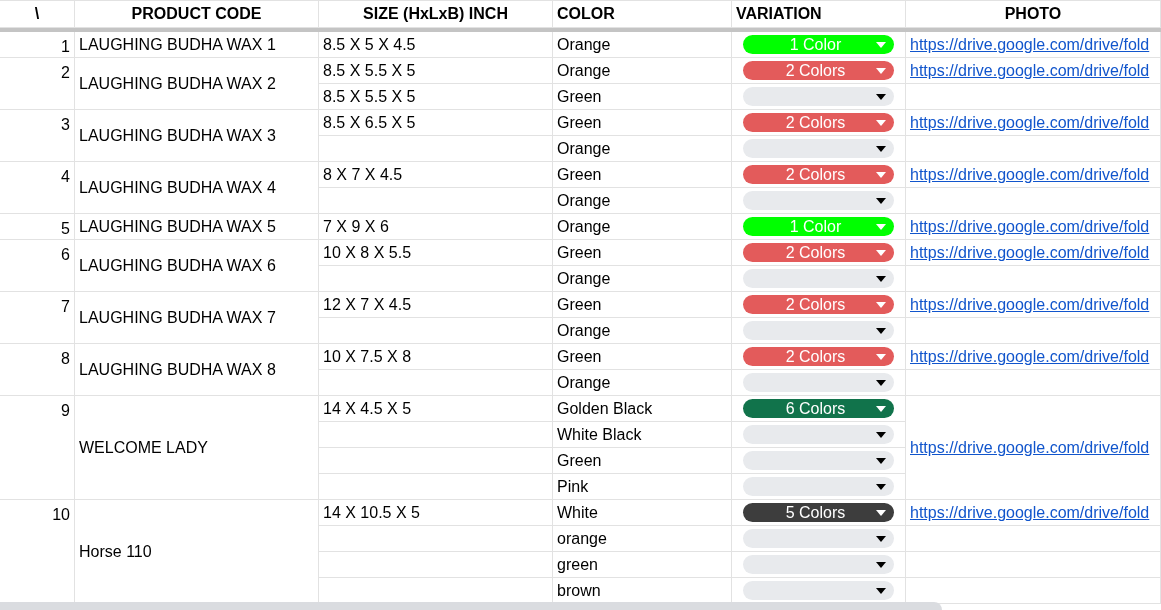 This screenshot has width=1161, height=610. I want to click on table-cell: Pink, so click(642, 487).